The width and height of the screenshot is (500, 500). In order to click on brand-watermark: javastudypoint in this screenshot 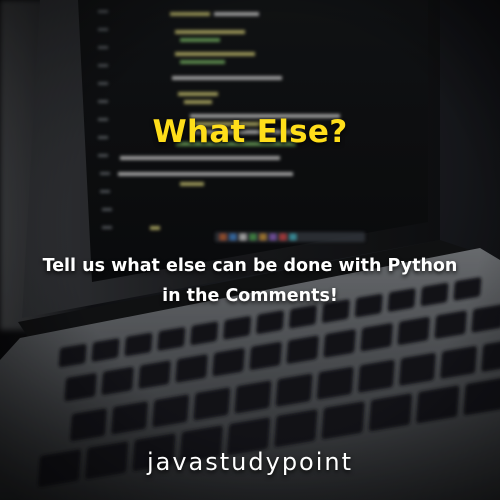, I will do `click(250, 462)`.